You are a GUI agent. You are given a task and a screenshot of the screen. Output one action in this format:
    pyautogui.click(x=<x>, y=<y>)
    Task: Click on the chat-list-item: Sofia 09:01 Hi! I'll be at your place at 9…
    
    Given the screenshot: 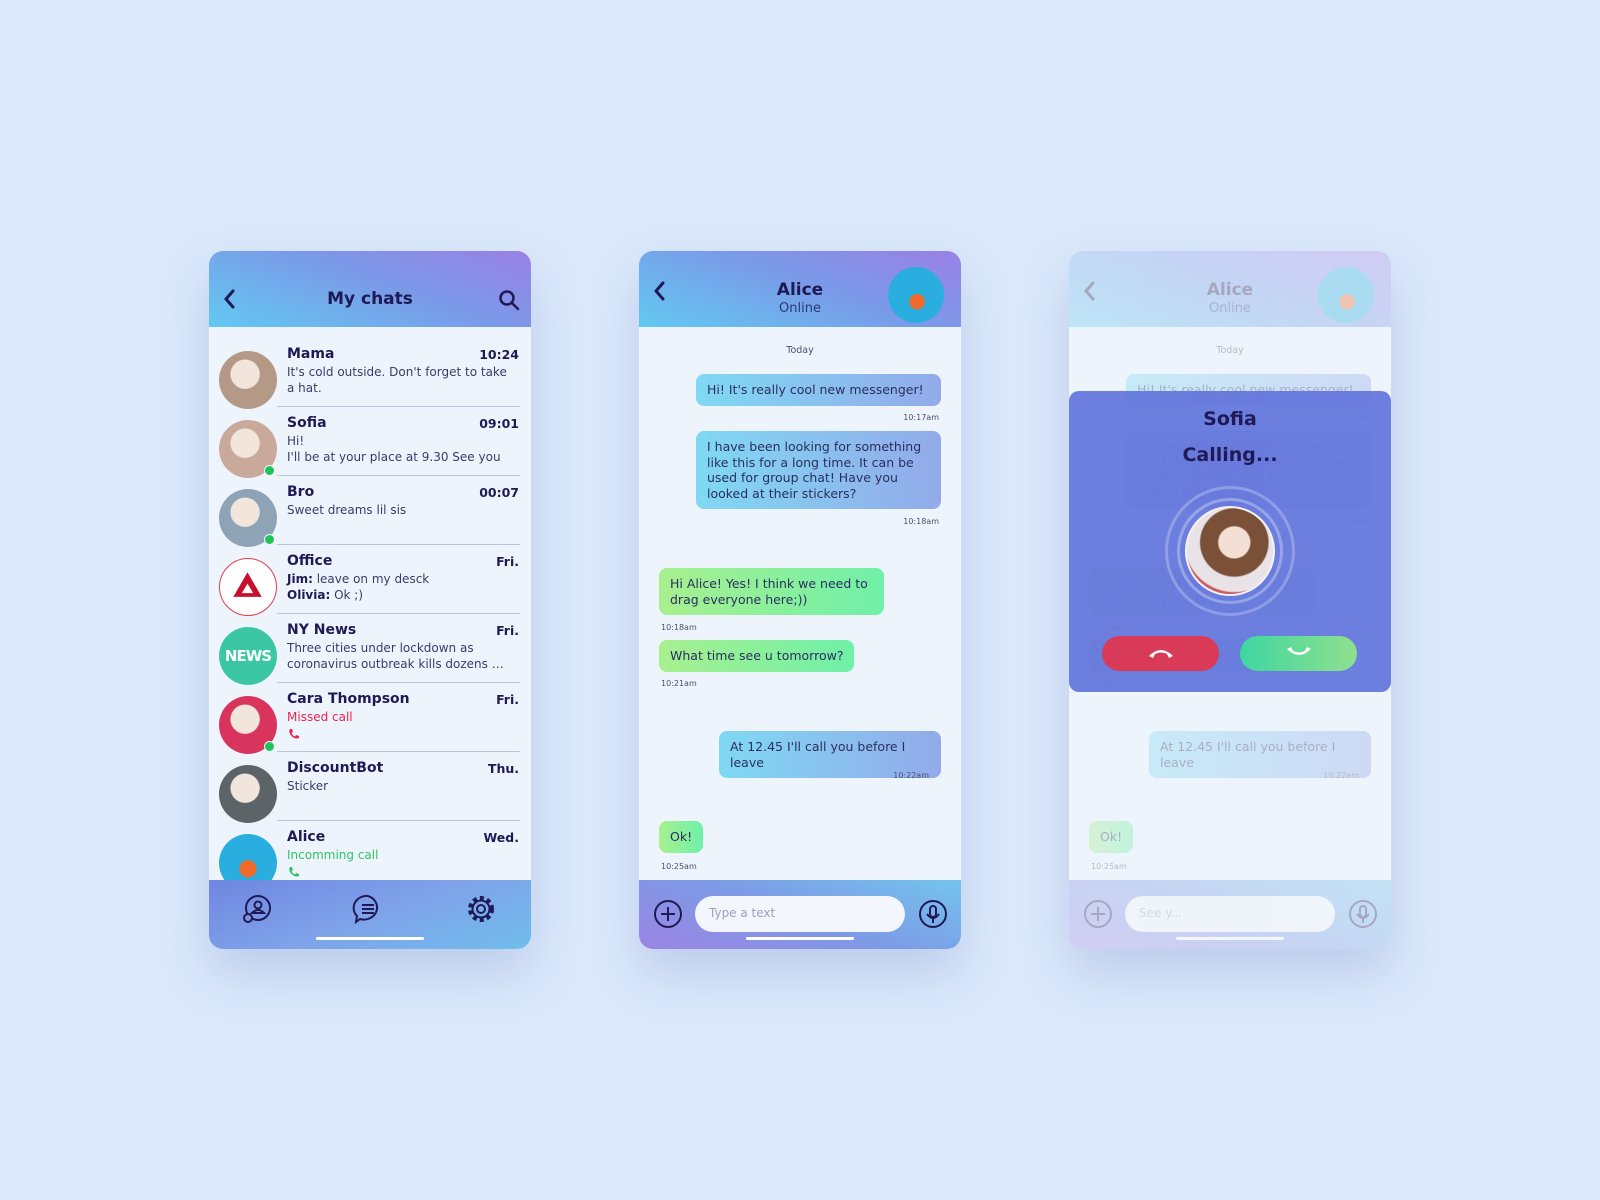 What is the action you would take?
    pyautogui.click(x=370, y=449)
    